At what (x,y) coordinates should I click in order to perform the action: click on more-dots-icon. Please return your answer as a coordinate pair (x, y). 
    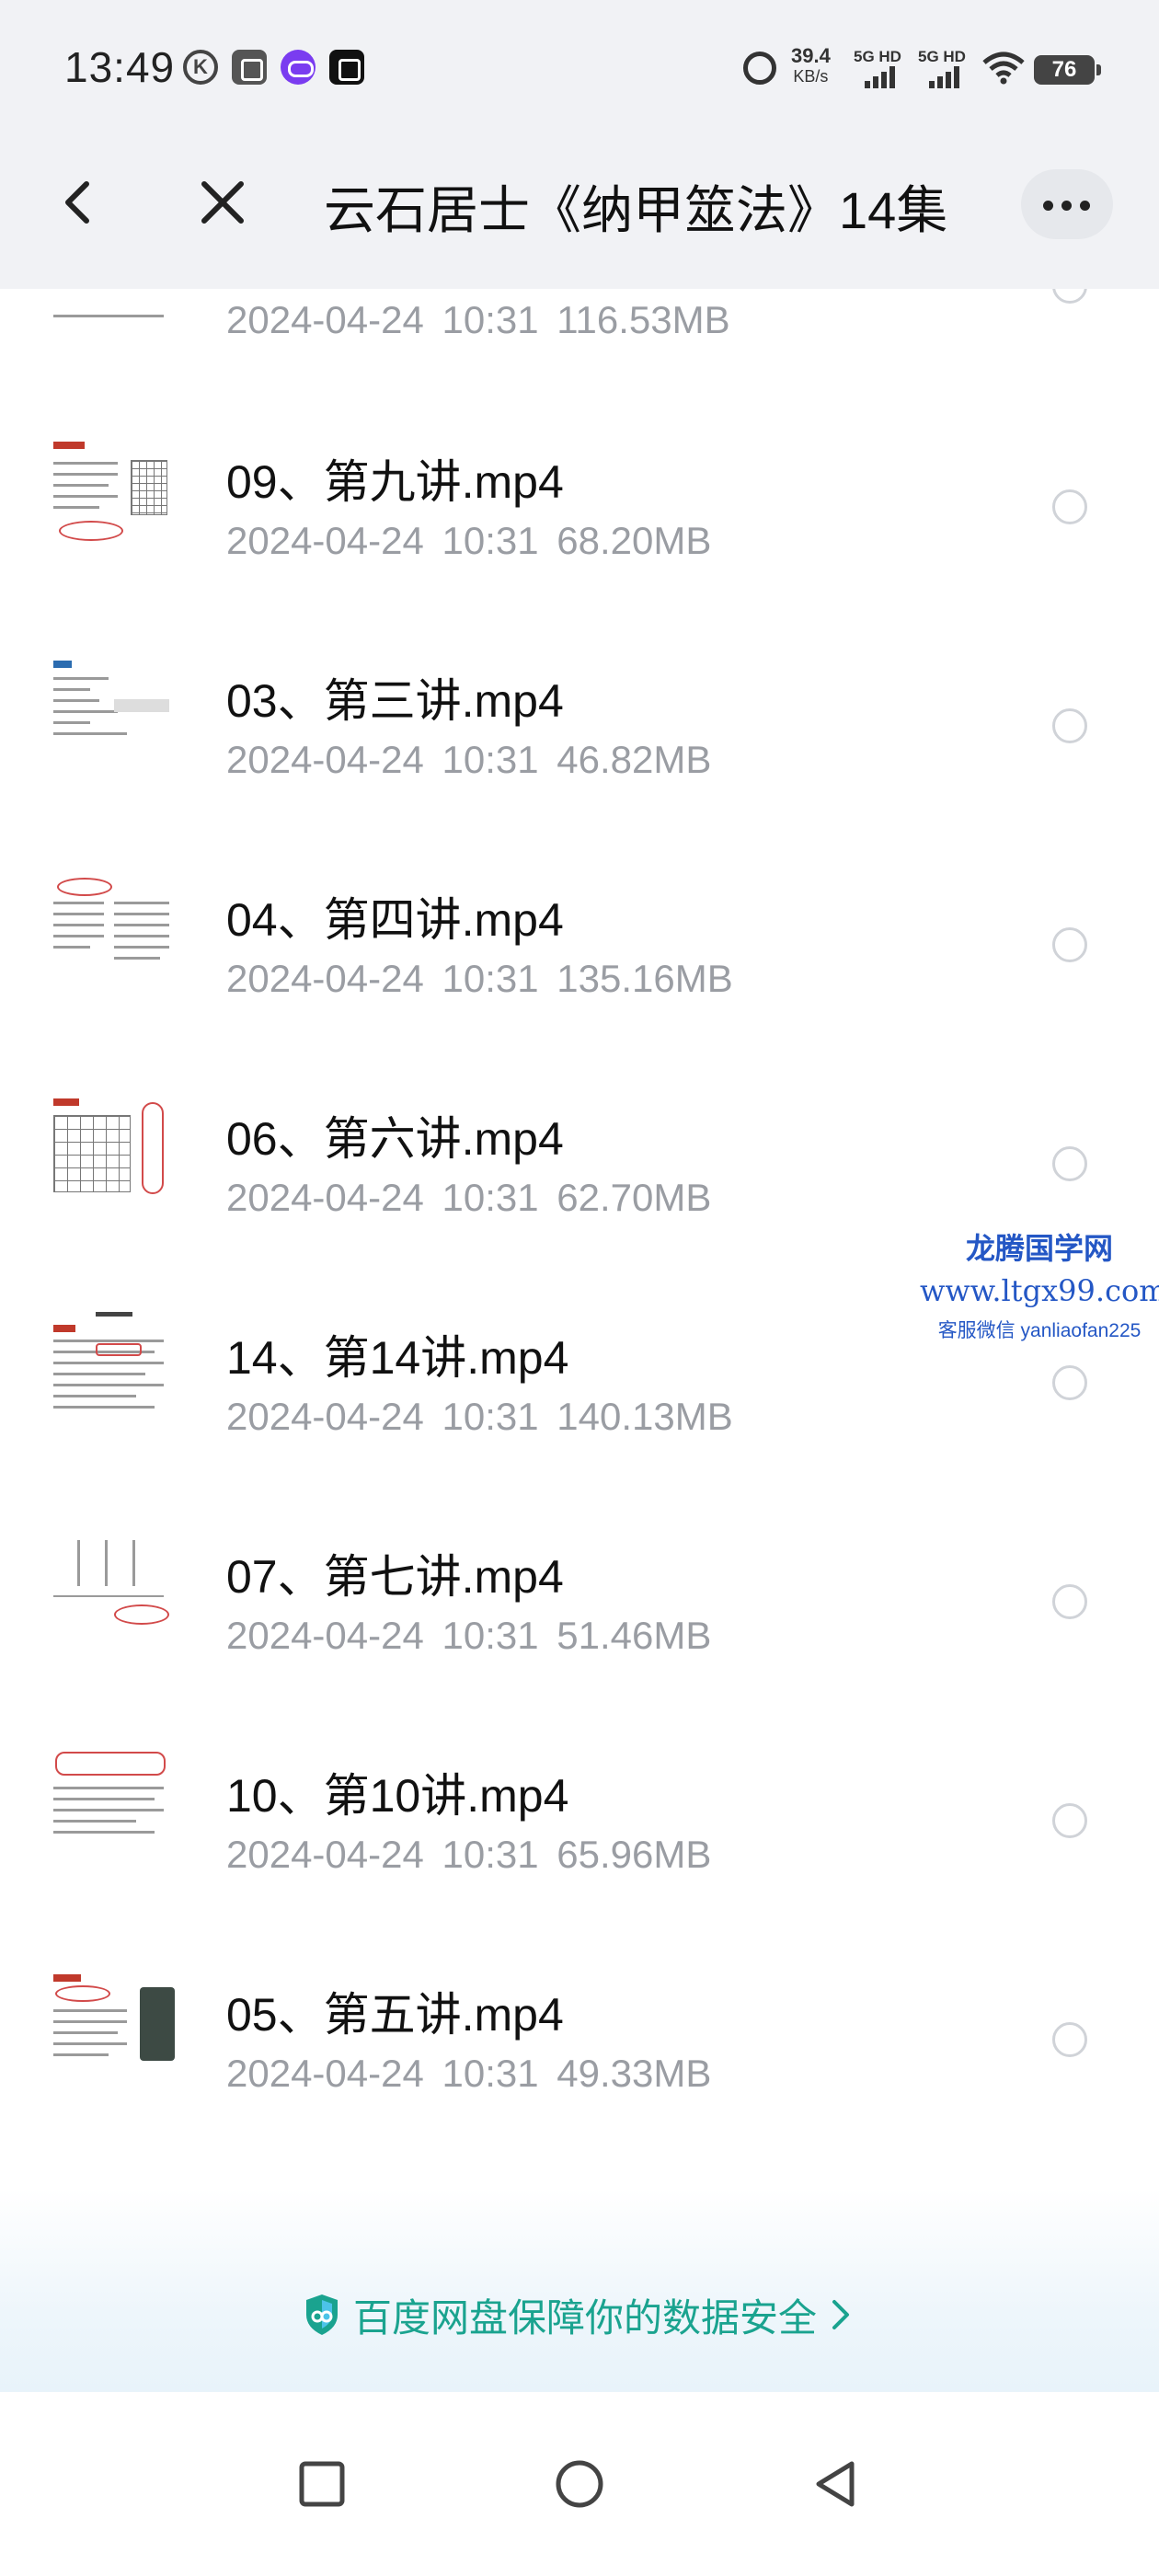
    Looking at the image, I should click on (1067, 204).